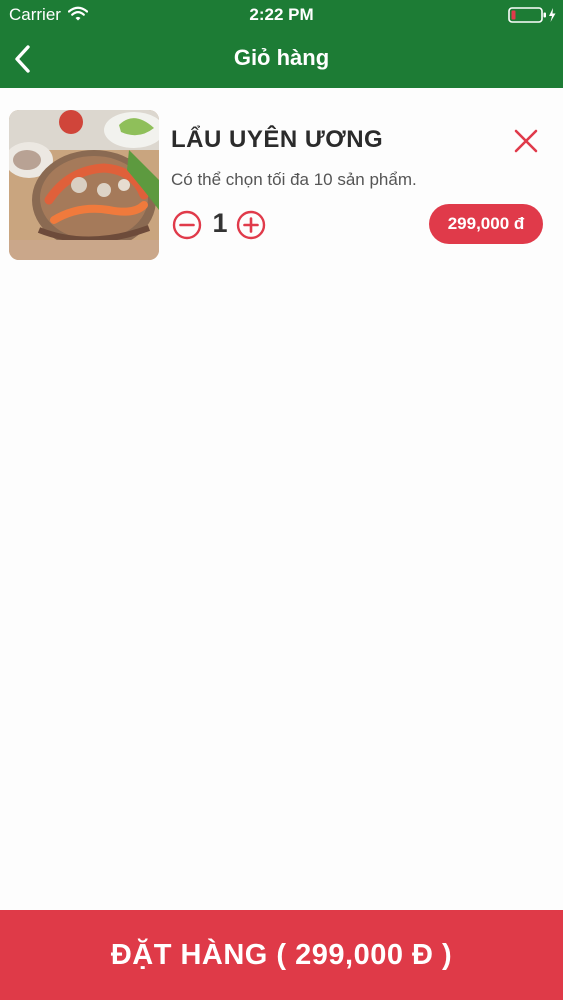  I want to click on minus-circle-icon, so click(187, 225).